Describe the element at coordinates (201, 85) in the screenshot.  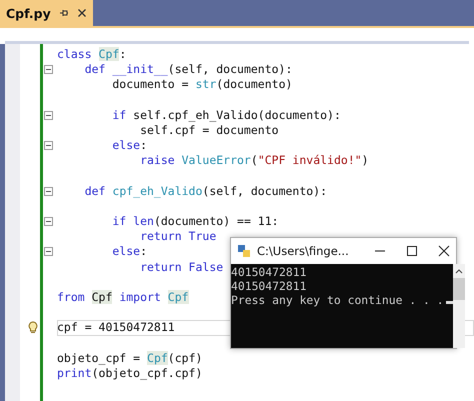
I see `code-line: documento = str(documento)` at that location.